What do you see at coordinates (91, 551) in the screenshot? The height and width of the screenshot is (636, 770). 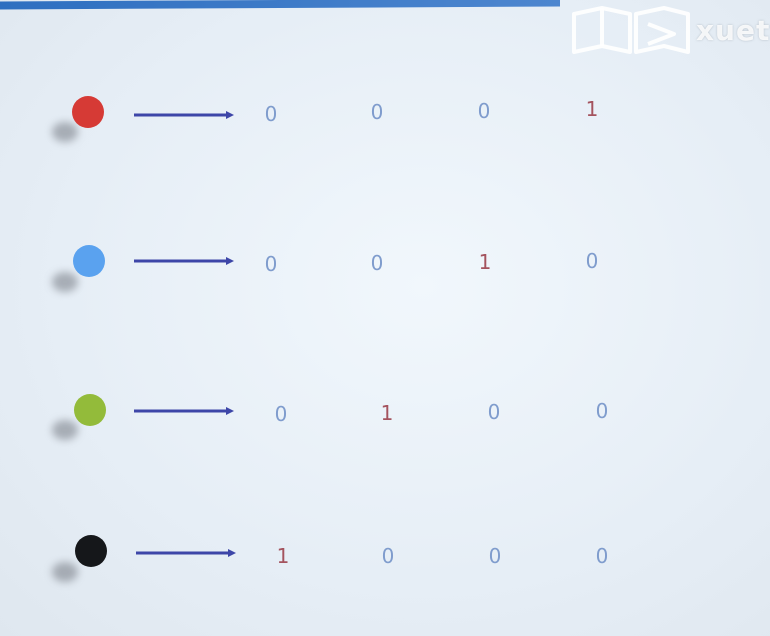 I see `black-dot` at bounding box center [91, 551].